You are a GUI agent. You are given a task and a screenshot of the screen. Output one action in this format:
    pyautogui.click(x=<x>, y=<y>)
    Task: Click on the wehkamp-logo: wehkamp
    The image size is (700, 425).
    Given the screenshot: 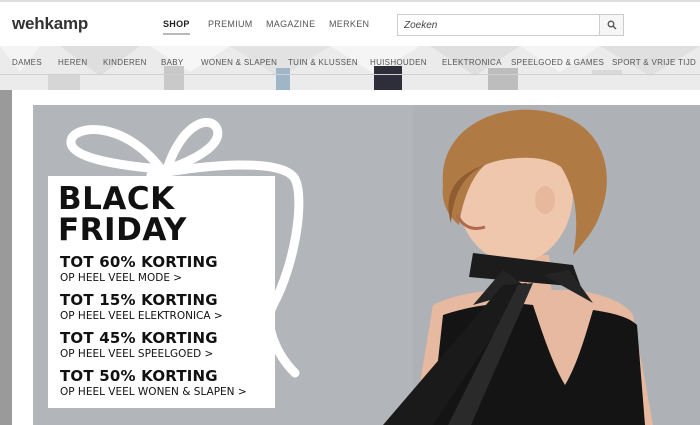 What is the action you would take?
    pyautogui.click(x=50, y=24)
    